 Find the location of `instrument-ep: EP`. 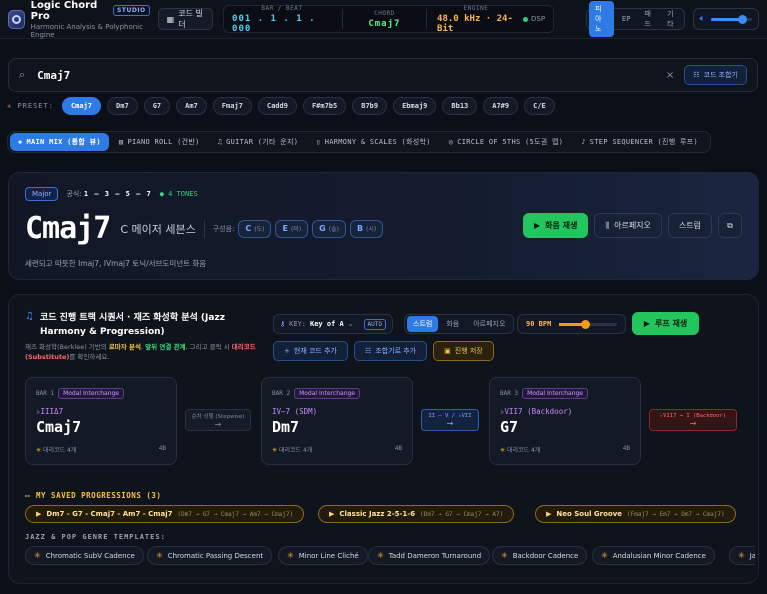

instrument-ep: EP is located at coordinates (626, 19).